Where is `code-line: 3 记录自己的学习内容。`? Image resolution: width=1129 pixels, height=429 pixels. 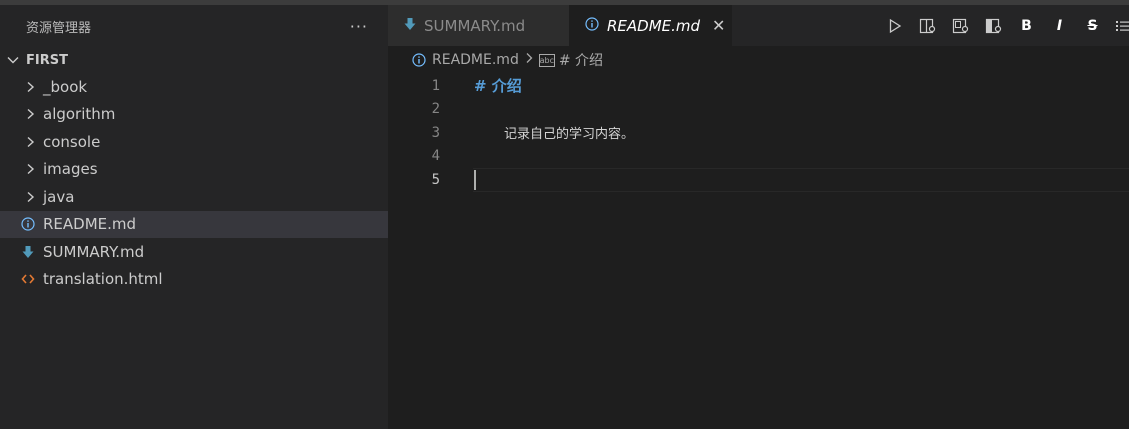
code-line: 3 记录自己的学习内容。 is located at coordinates (758, 133).